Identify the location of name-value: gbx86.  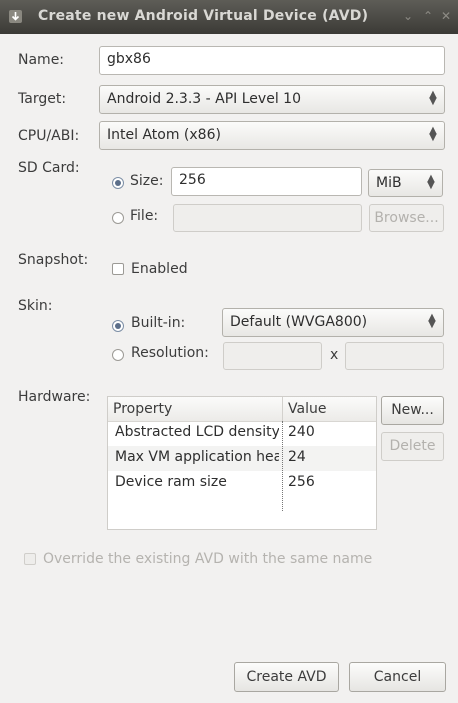
(129, 59).